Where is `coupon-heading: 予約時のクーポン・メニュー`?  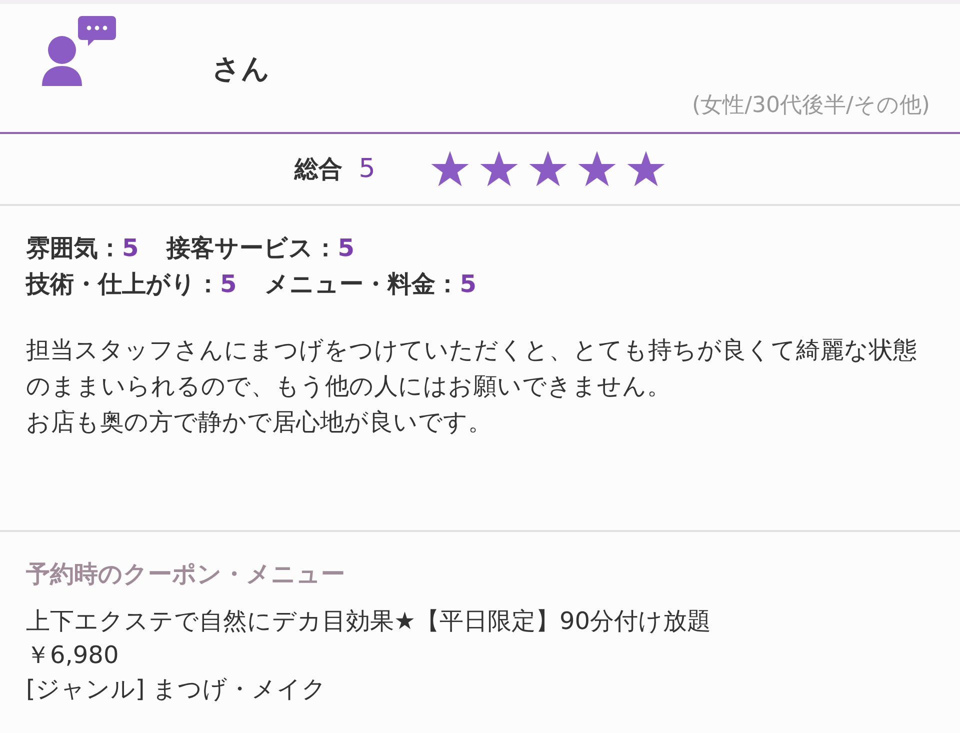
coupon-heading: 予約時のクーポン・メニュー is located at coordinates (186, 574).